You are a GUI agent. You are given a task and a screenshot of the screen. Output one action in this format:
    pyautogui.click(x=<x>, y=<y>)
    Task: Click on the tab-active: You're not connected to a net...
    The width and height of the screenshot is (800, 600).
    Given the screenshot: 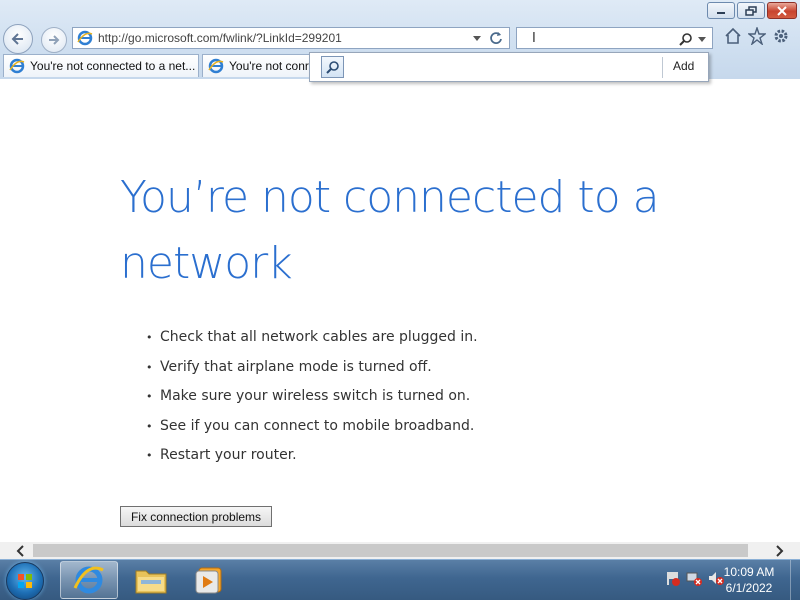 What is the action you would take?
    pyautogui.click(x=101, y=65)
    